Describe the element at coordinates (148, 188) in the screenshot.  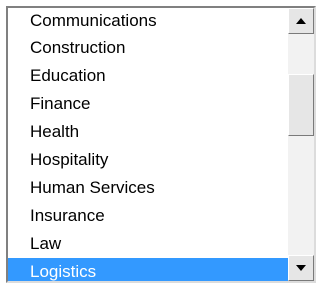
I see `list-item-human-services: Human Services` at that location.